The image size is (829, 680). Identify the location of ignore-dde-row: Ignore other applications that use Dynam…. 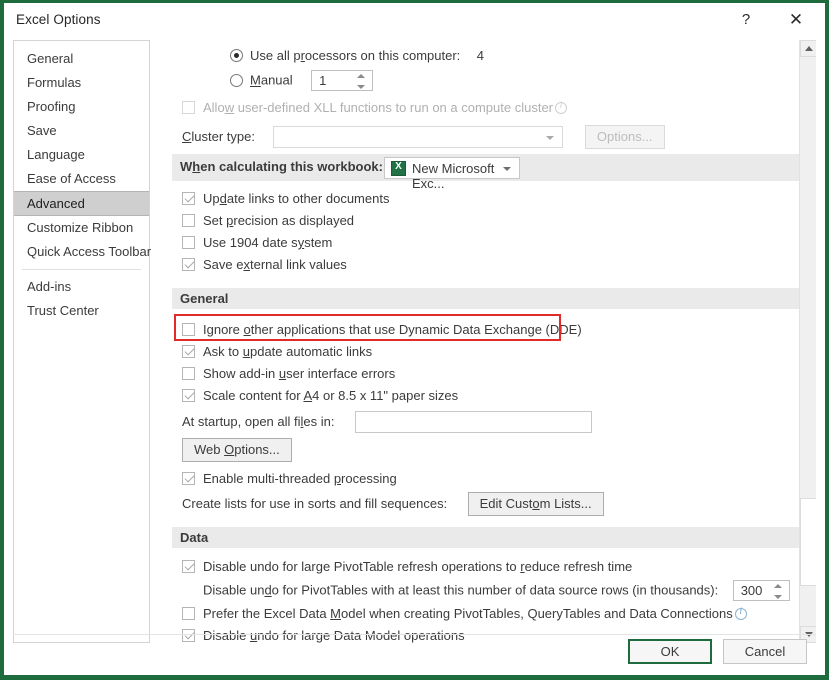
(382, 330).